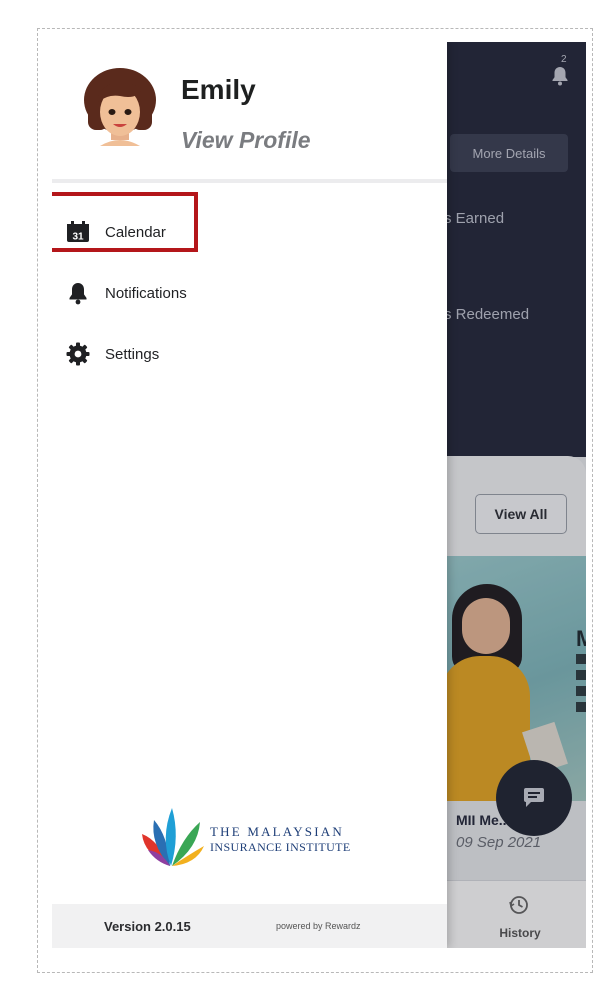 Image resolution: width=601 pixels, height=993 pixels. I want to click on powered-by-label: powered by Rewardz, so click(318, 926).